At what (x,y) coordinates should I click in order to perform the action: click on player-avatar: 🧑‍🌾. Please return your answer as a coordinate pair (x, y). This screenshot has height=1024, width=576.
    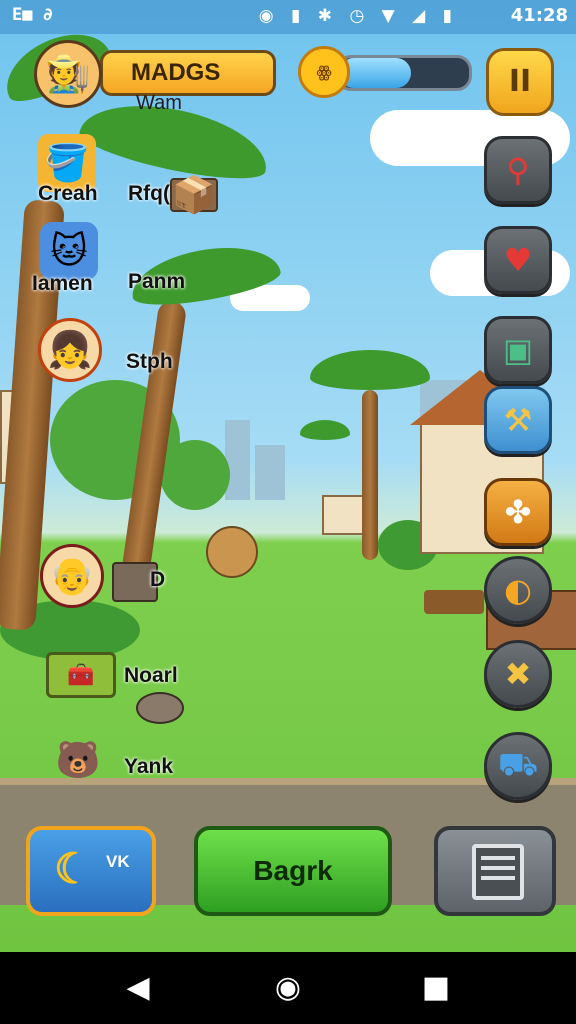
    Looking at the image, I should click on (68, 74).